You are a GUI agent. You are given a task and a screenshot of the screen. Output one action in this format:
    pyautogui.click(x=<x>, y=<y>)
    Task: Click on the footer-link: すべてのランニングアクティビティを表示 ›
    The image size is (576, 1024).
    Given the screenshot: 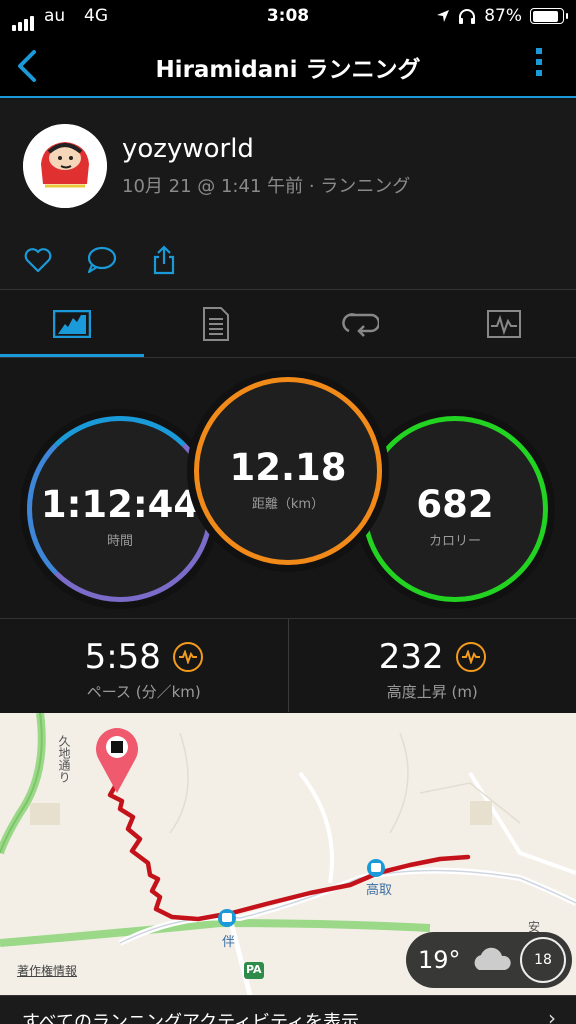 What is the action you would take?
    pyautogui.click(x=288, y=1009)
    